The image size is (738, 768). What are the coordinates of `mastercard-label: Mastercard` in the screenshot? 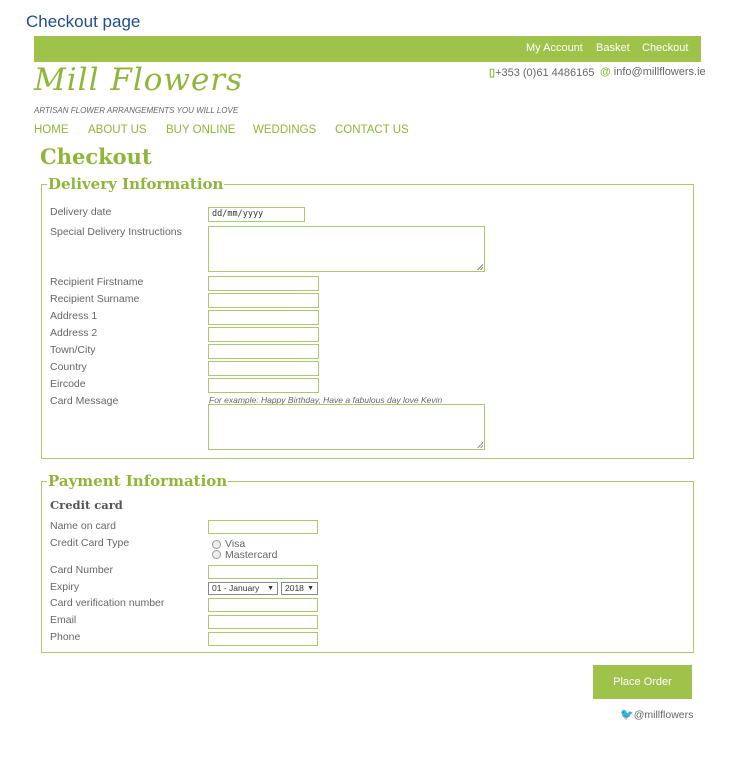 It's located at (251, 555).